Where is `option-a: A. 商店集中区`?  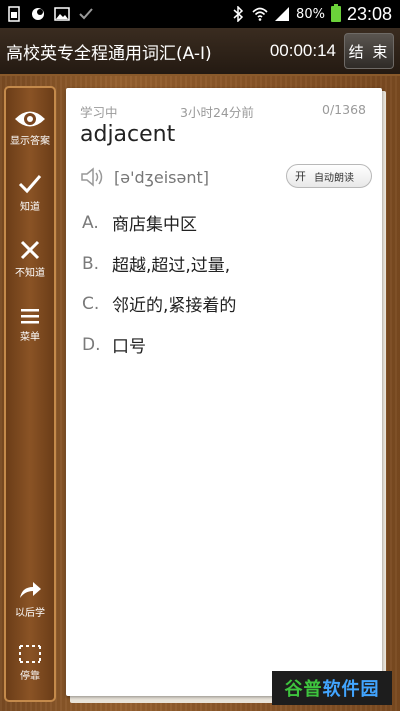
option-a: A. 商店集中区 is located at coordinates (139, 223).